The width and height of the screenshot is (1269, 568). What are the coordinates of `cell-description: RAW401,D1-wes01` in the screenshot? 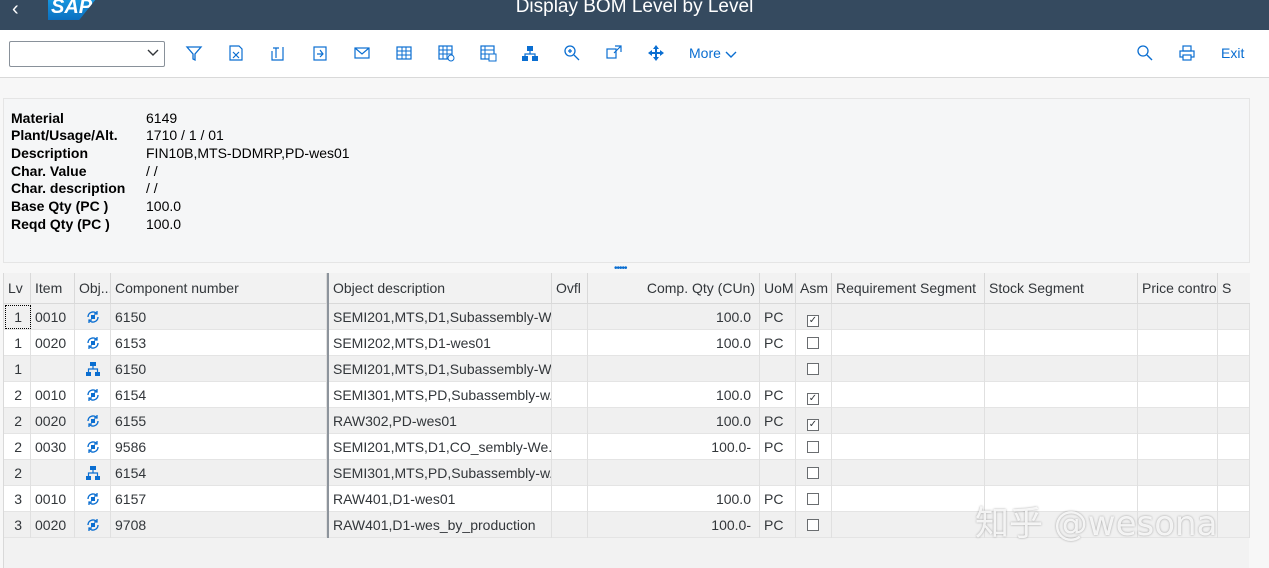 It's located at (440, 499).